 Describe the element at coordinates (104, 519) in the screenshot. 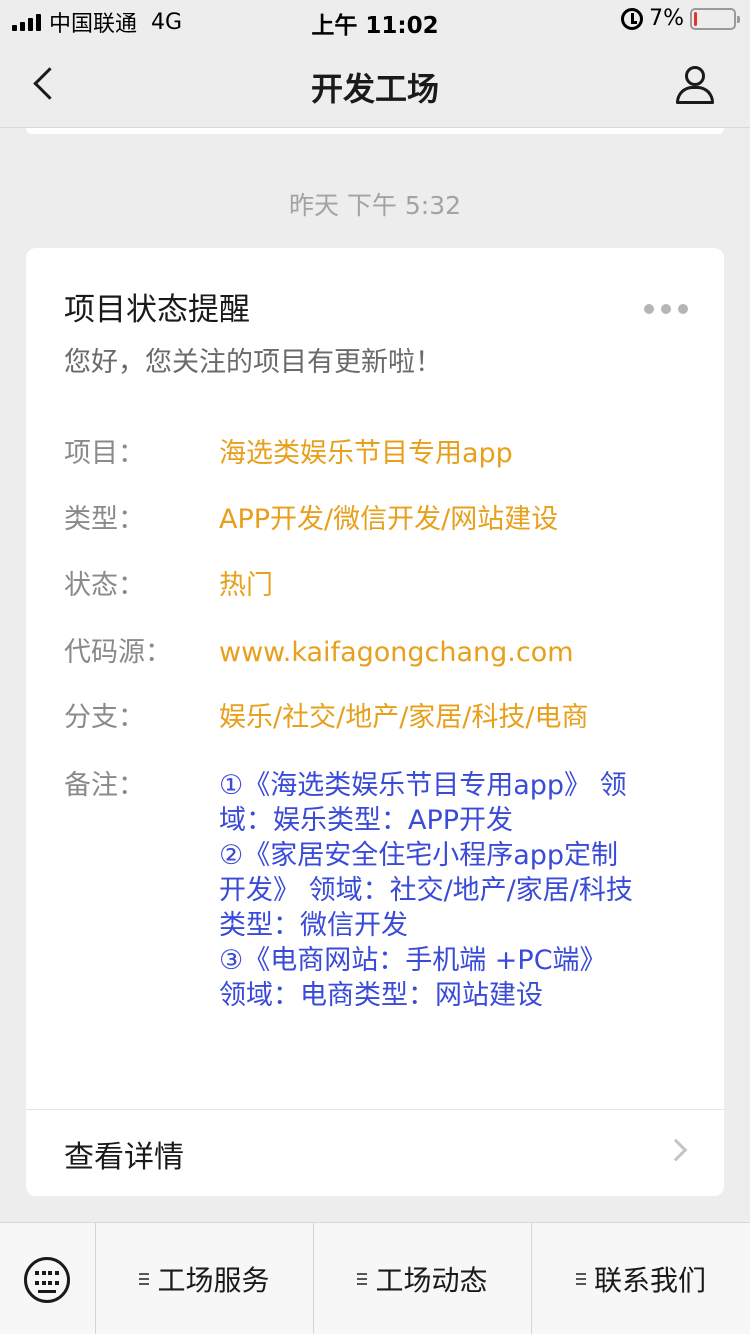

I see `field-label: 类型：` at that location.